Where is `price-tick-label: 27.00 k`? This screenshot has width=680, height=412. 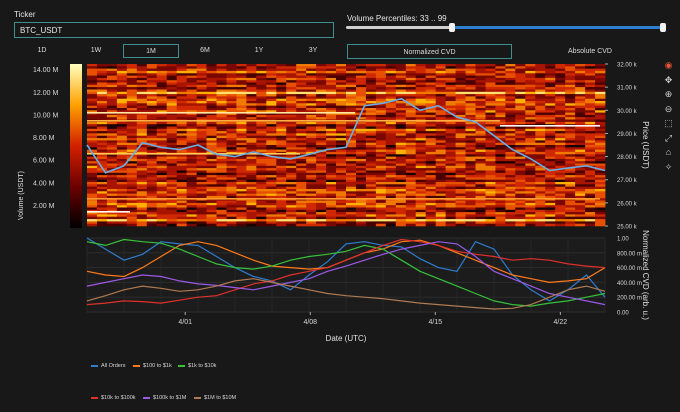 price-tick-label: 27.00 k is located at coordinates (627, 181).